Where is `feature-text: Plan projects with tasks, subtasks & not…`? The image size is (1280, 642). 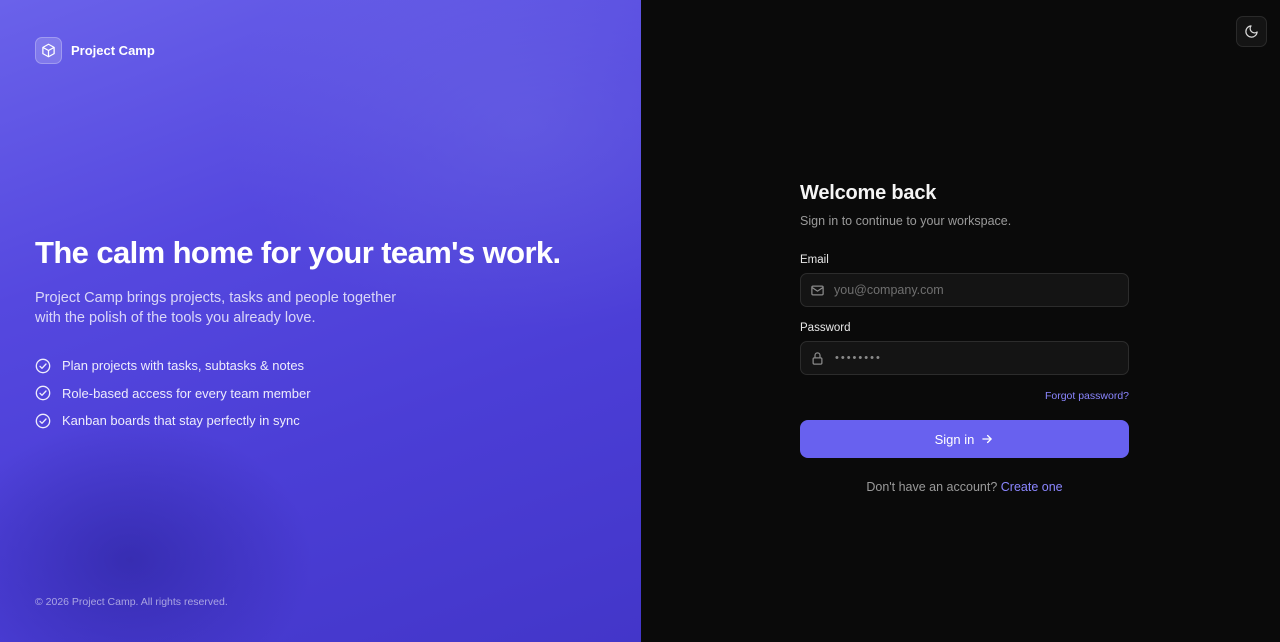
feature-text: Plan projects with tasks, subtasks & not… is located at coordinates (183, 366).